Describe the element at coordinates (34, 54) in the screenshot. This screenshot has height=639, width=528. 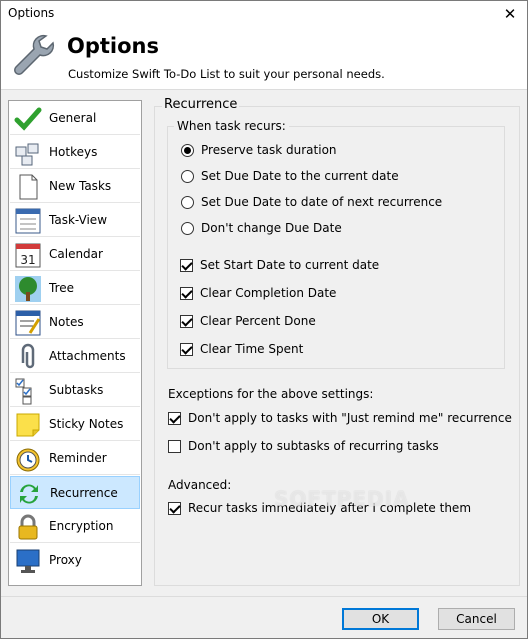
I see `wrench-icon` at that location.